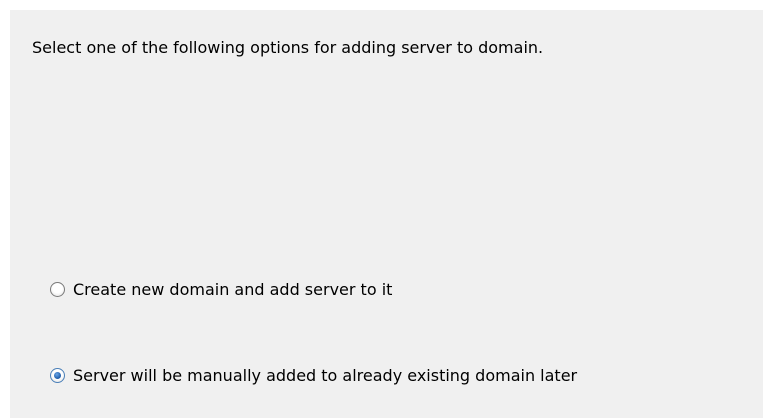 This screenshot has height=418, width=763. I want to click on radio-button-unchecked-icon, so click(57, 289).